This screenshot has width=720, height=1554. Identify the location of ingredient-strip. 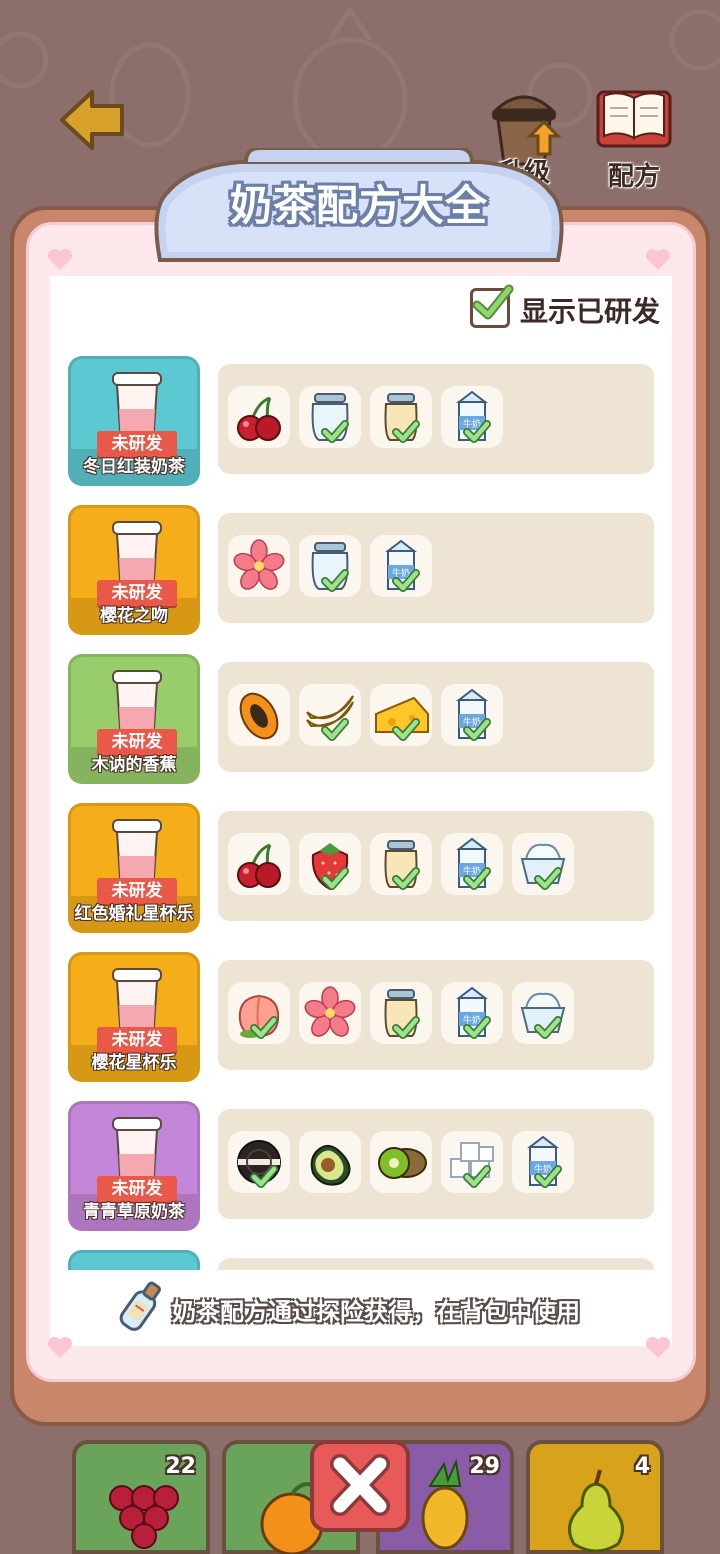
(436, 1264).